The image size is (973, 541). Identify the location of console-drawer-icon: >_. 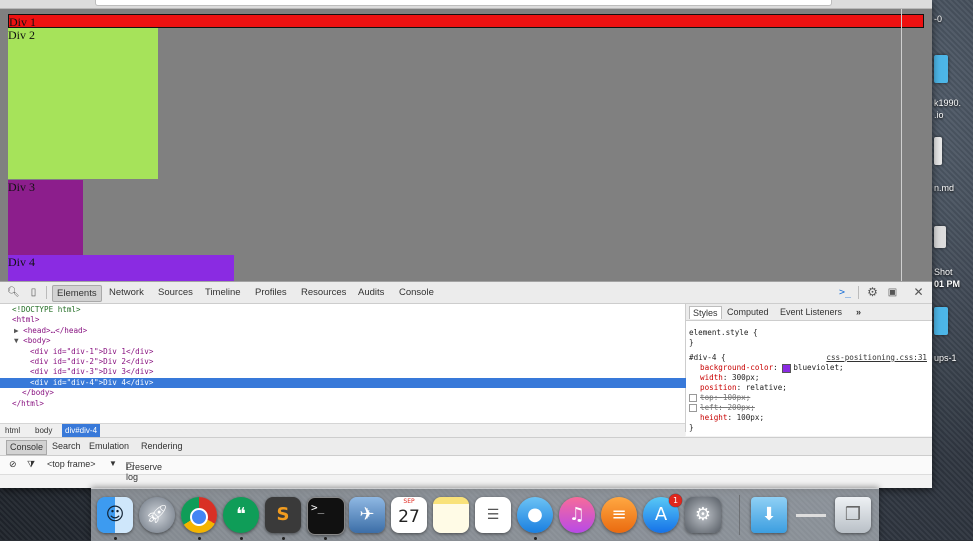
(845, 292).